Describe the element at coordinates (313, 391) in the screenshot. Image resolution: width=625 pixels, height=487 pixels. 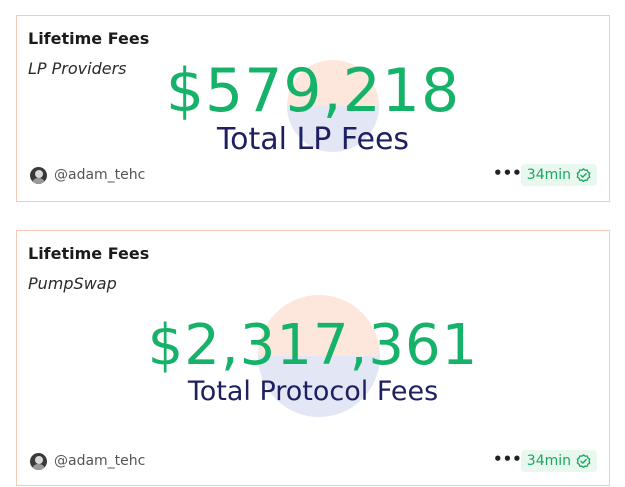
I see `metric-label: Total Protocol Fees` at that location.